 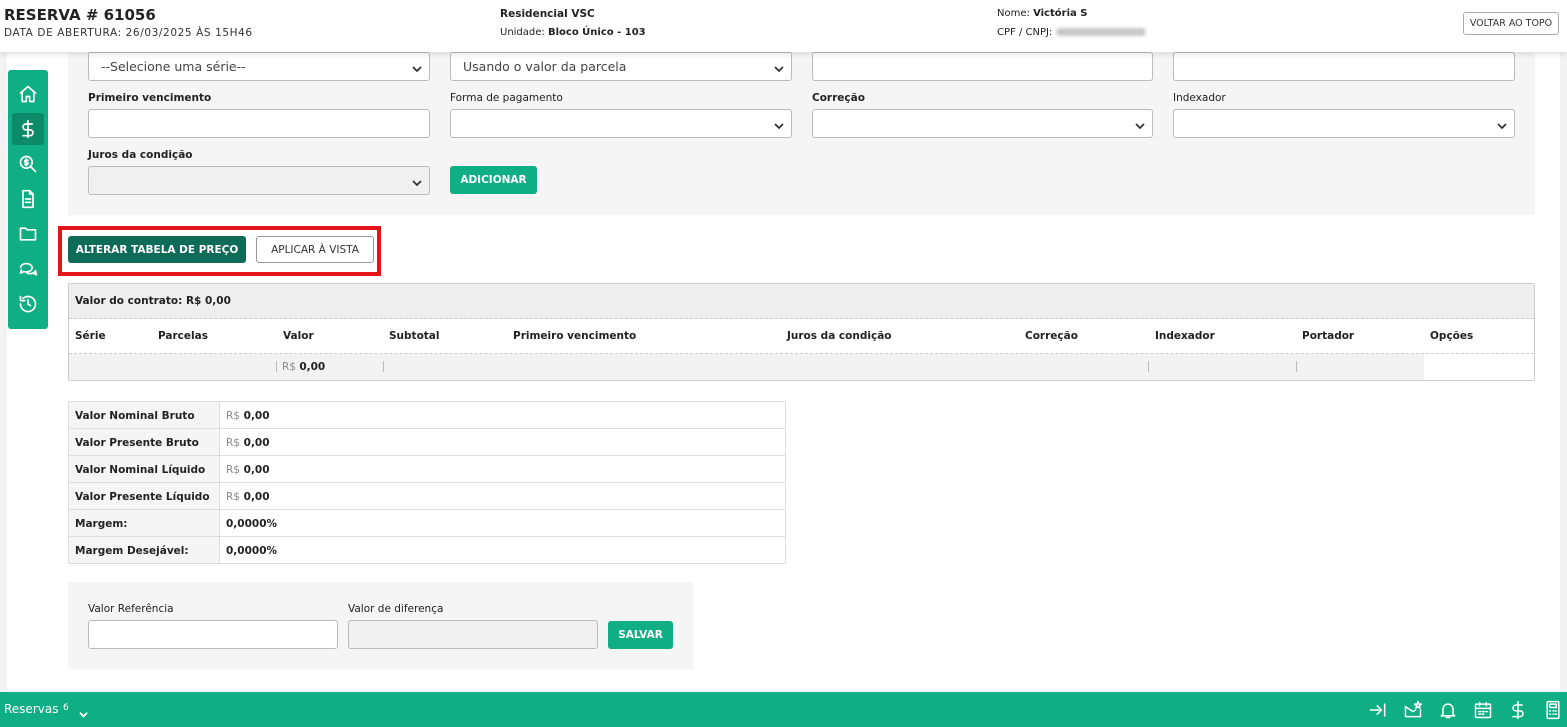 I want to click on col-portador: Portador, so click(x=1328, y=336).